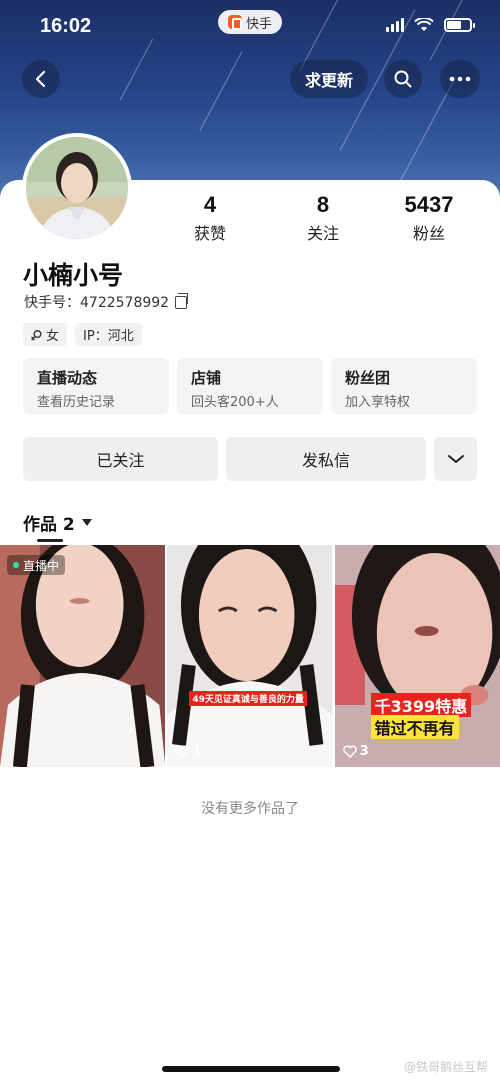  I want to click on like-count-value: 1, so click(197, 751).